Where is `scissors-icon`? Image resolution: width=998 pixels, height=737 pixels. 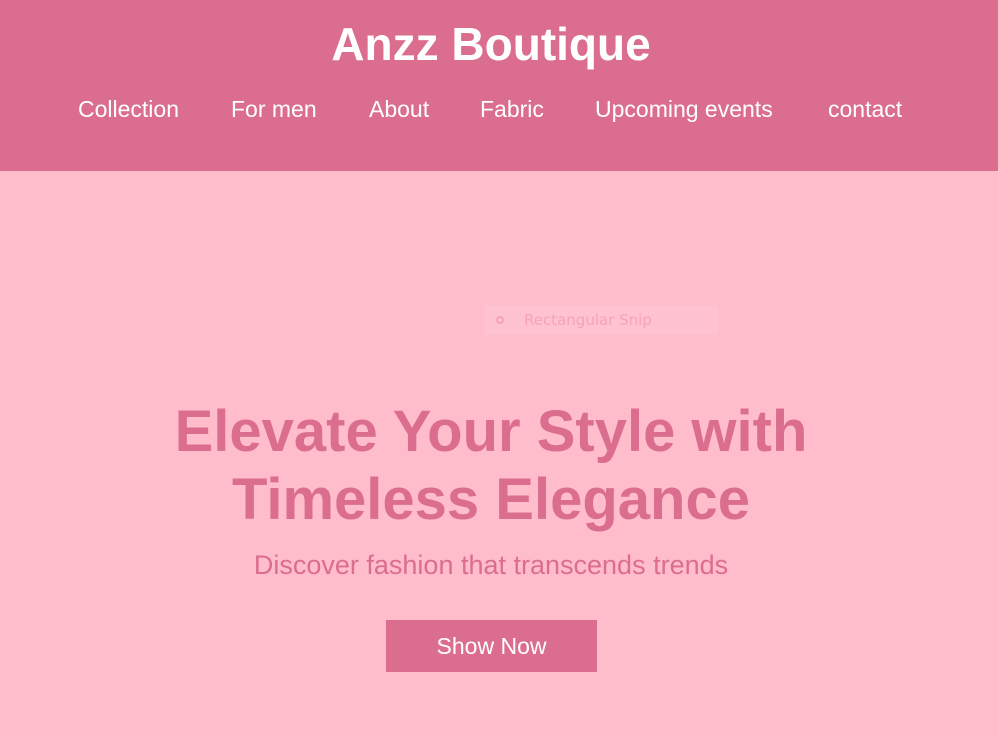
scissors-icon is located at coordinates (500, 320).